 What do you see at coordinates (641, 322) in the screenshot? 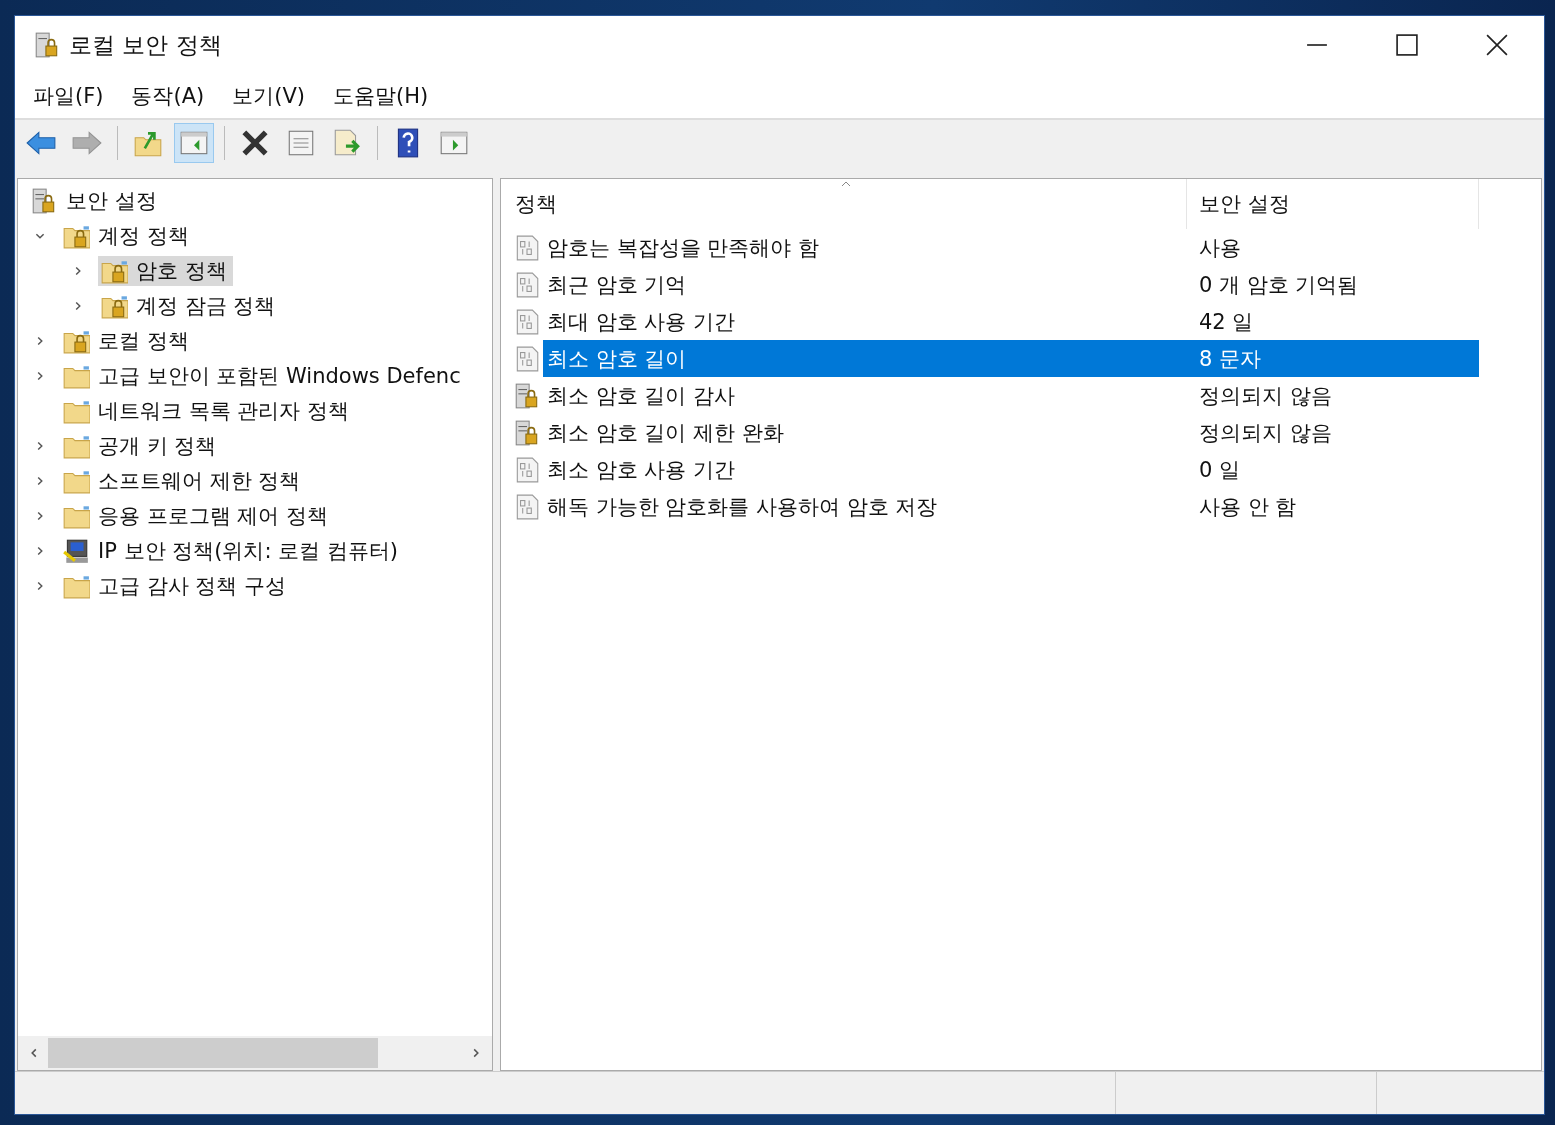
I see `policy-name: 최대 암호 사용 기간` at bounding box center [641, 322].